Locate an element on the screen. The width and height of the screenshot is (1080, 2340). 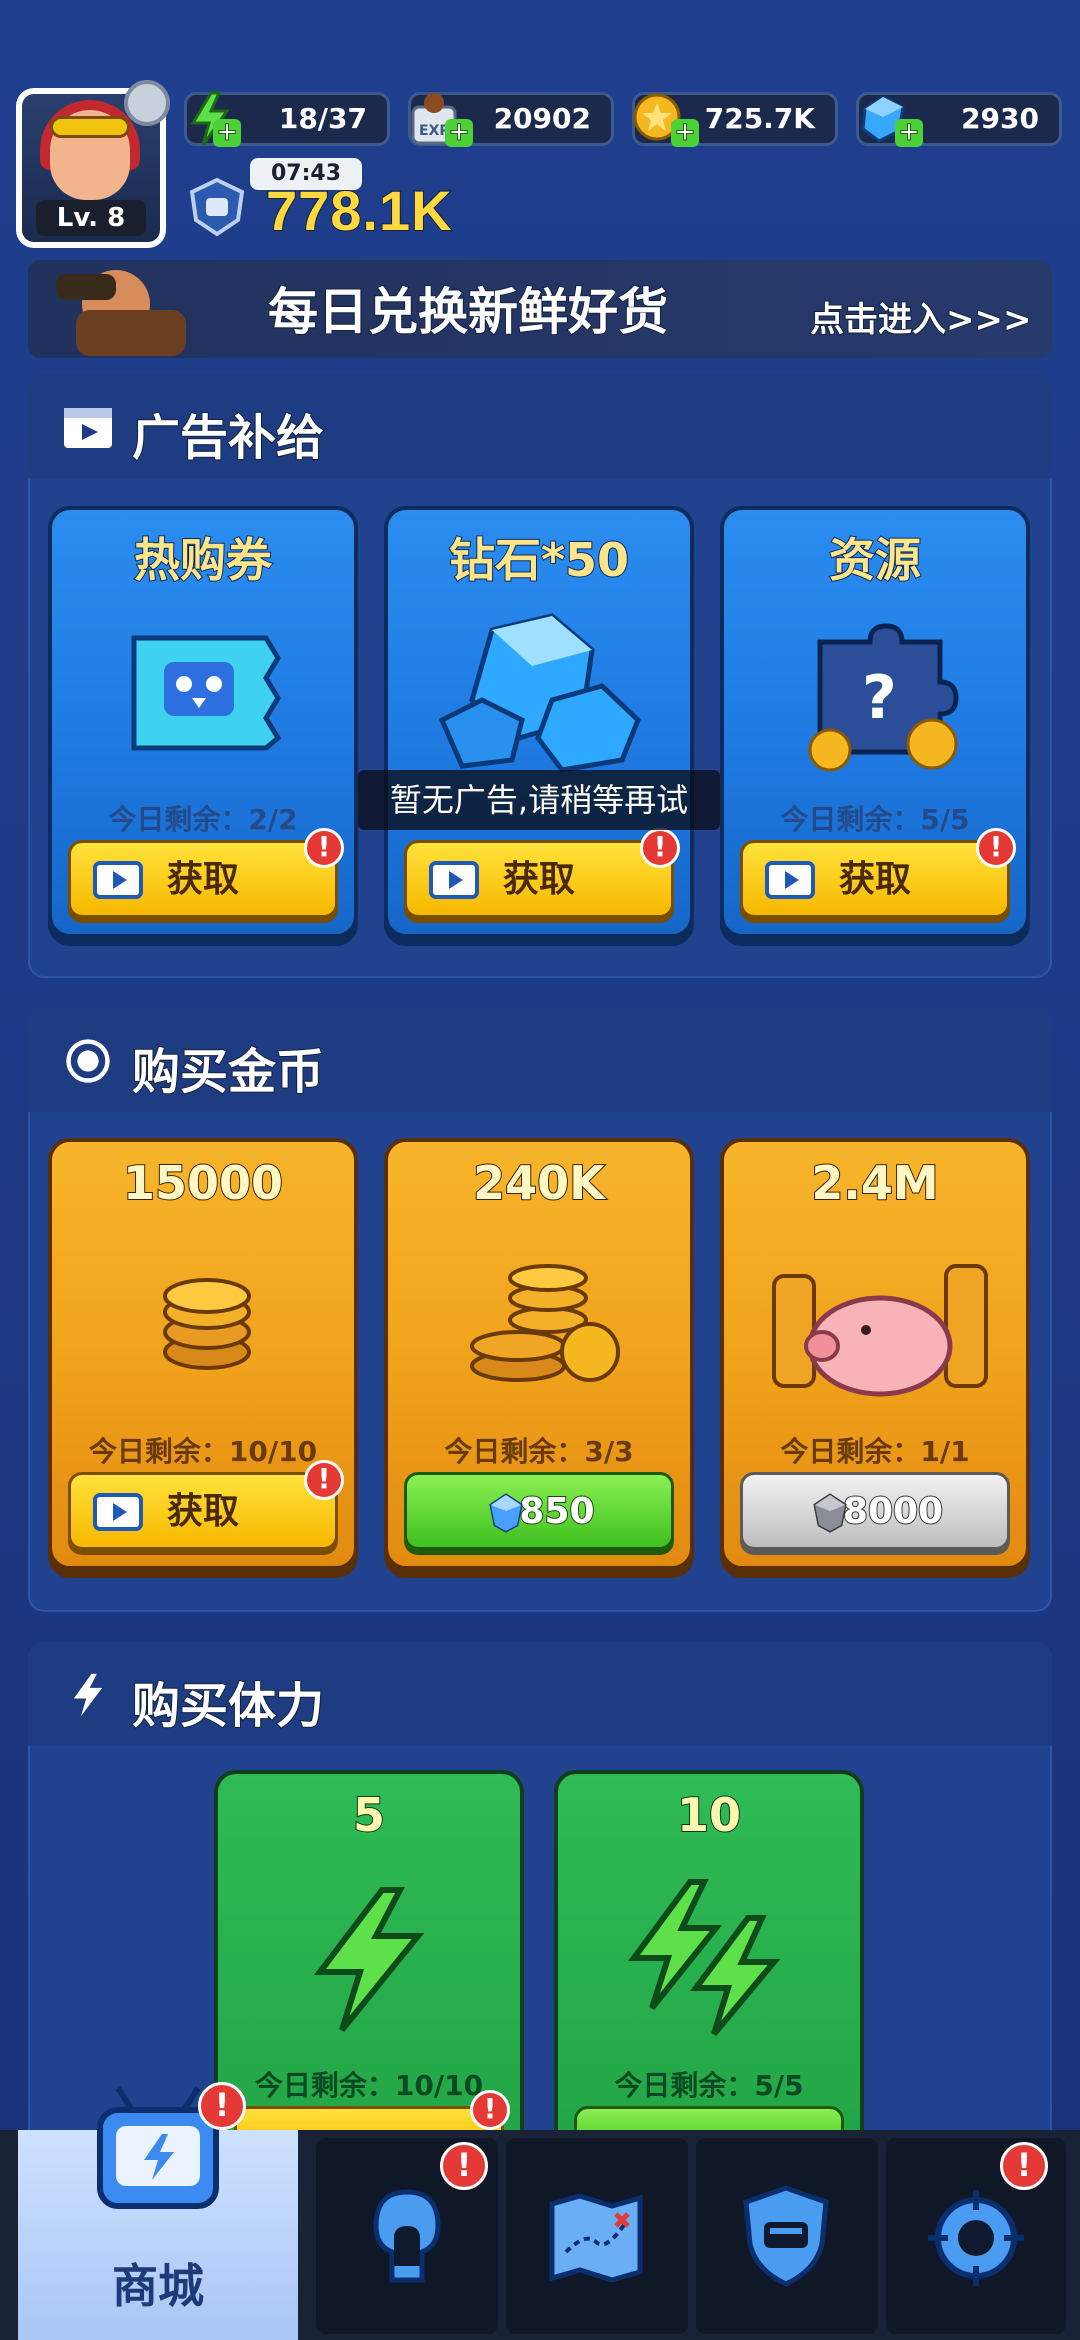
ad-remain-count: 今日剩余：5/5 is located at coordinates (875, 819).